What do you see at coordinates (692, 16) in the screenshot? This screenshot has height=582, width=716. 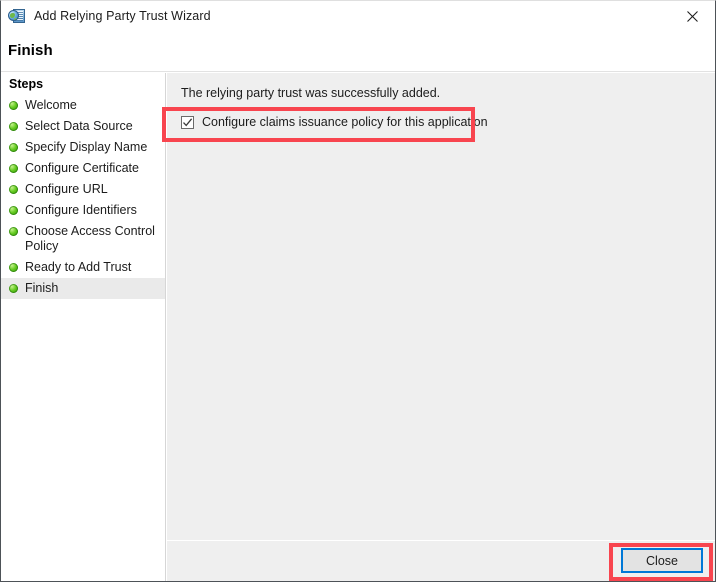 I see `close-icon` at bounding box center [692, 16].